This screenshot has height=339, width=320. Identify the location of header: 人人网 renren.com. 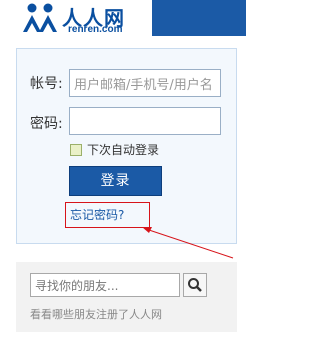
(123, 18).